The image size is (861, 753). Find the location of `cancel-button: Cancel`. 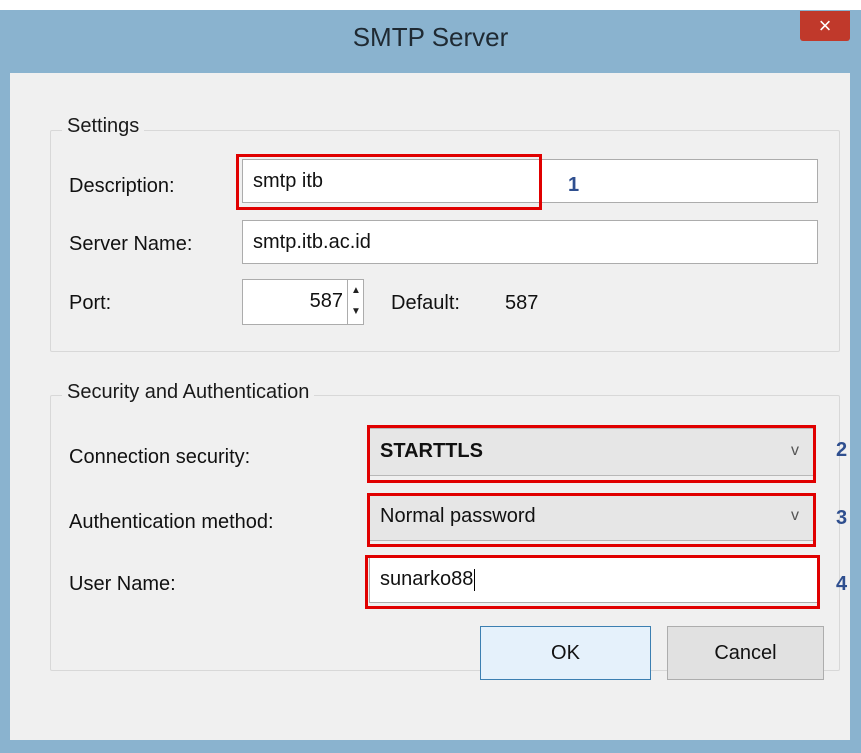

cancel-button: Cancel is located at coordinates (745, 653).